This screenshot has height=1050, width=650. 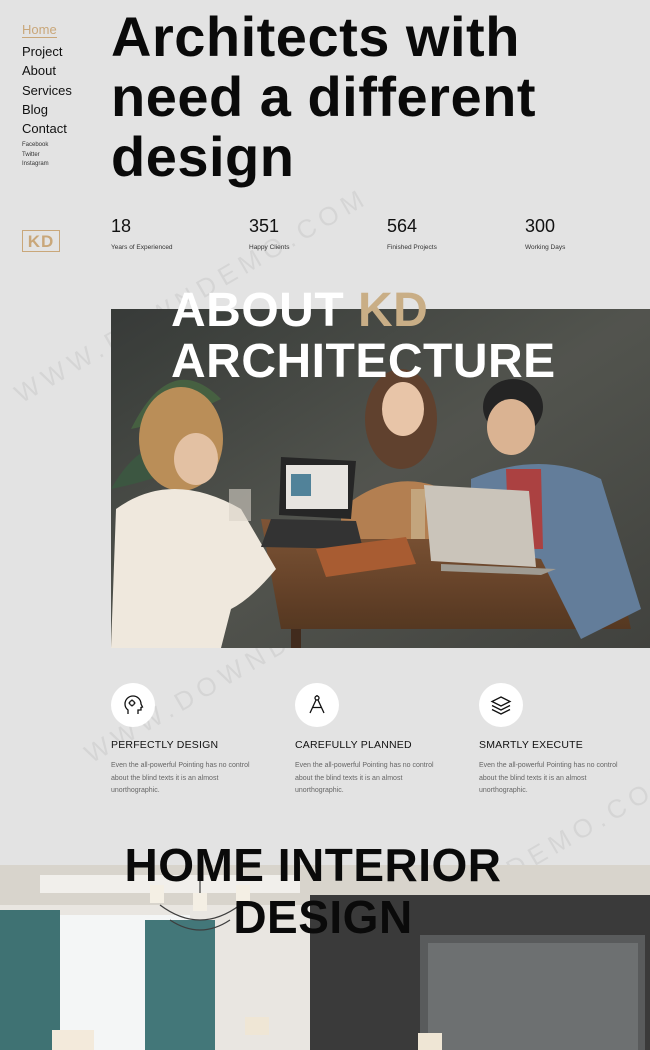 I want to click on stat-days: 300 Working Days, so click(x=545, y=233).